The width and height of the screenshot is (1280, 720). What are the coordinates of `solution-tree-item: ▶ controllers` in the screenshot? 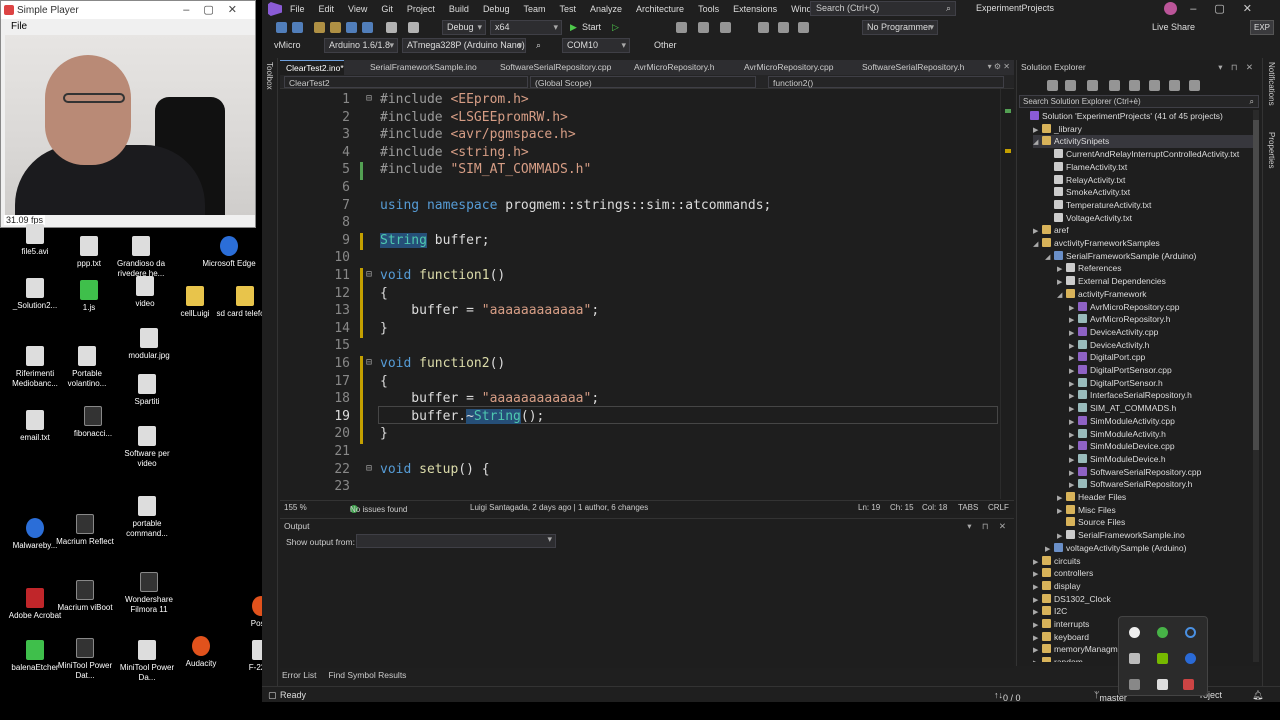 It's located at (1143, 573).